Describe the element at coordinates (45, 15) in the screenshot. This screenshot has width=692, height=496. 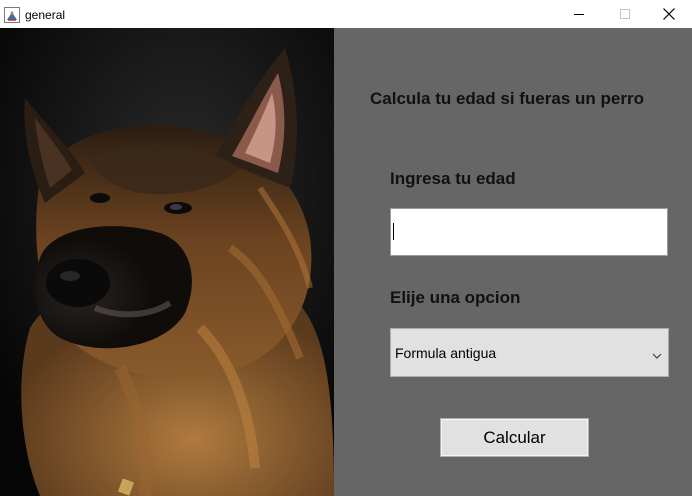
I see `window-title: general` at that location.